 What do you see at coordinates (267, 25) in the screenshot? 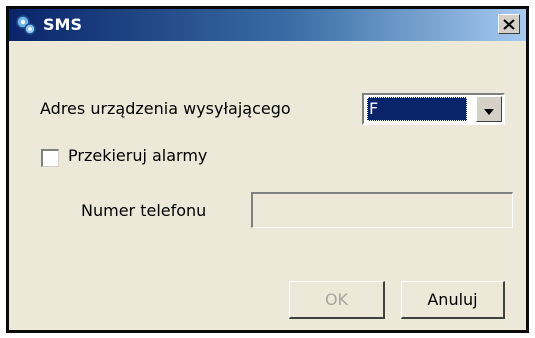
I see `title-bar: SMS` at bounding box center [267, 25].